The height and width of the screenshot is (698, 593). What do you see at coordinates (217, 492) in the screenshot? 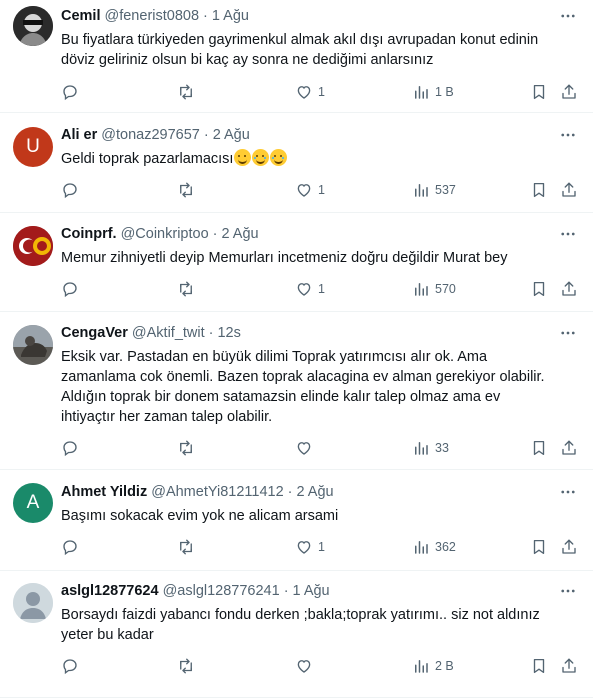
I see `user-handle: @AhmetYi81211412` at bounding box center [217, 492].